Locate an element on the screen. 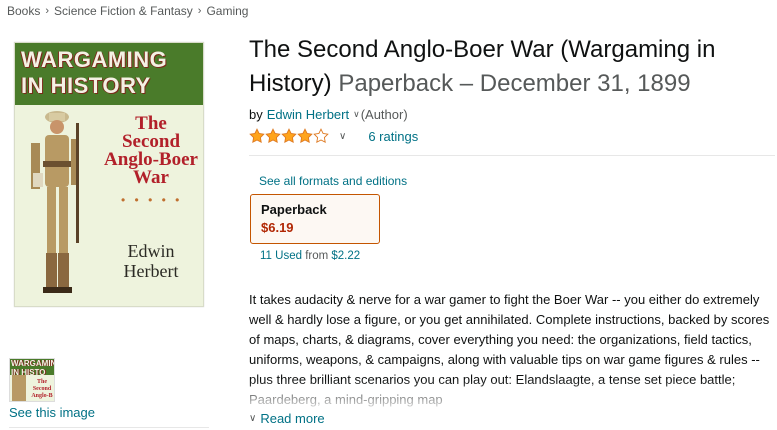 The height and width of the screenshot is (430, 777). star-rating is located at coordinates (289, 136).